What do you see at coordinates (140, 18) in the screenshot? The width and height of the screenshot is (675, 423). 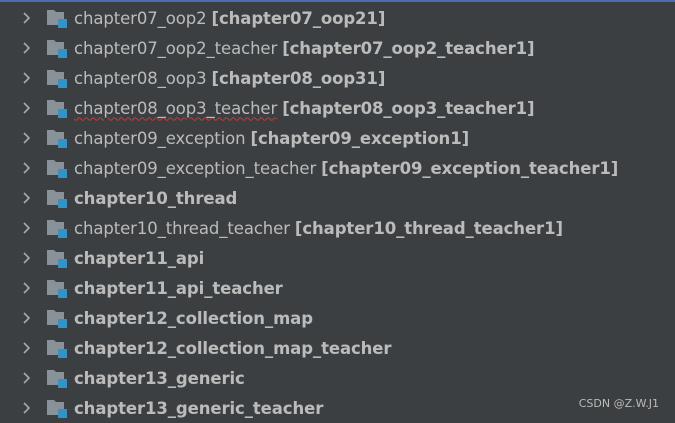 I see `tree-item-label: chapter07_oop2` at bounding box center [140, 18].